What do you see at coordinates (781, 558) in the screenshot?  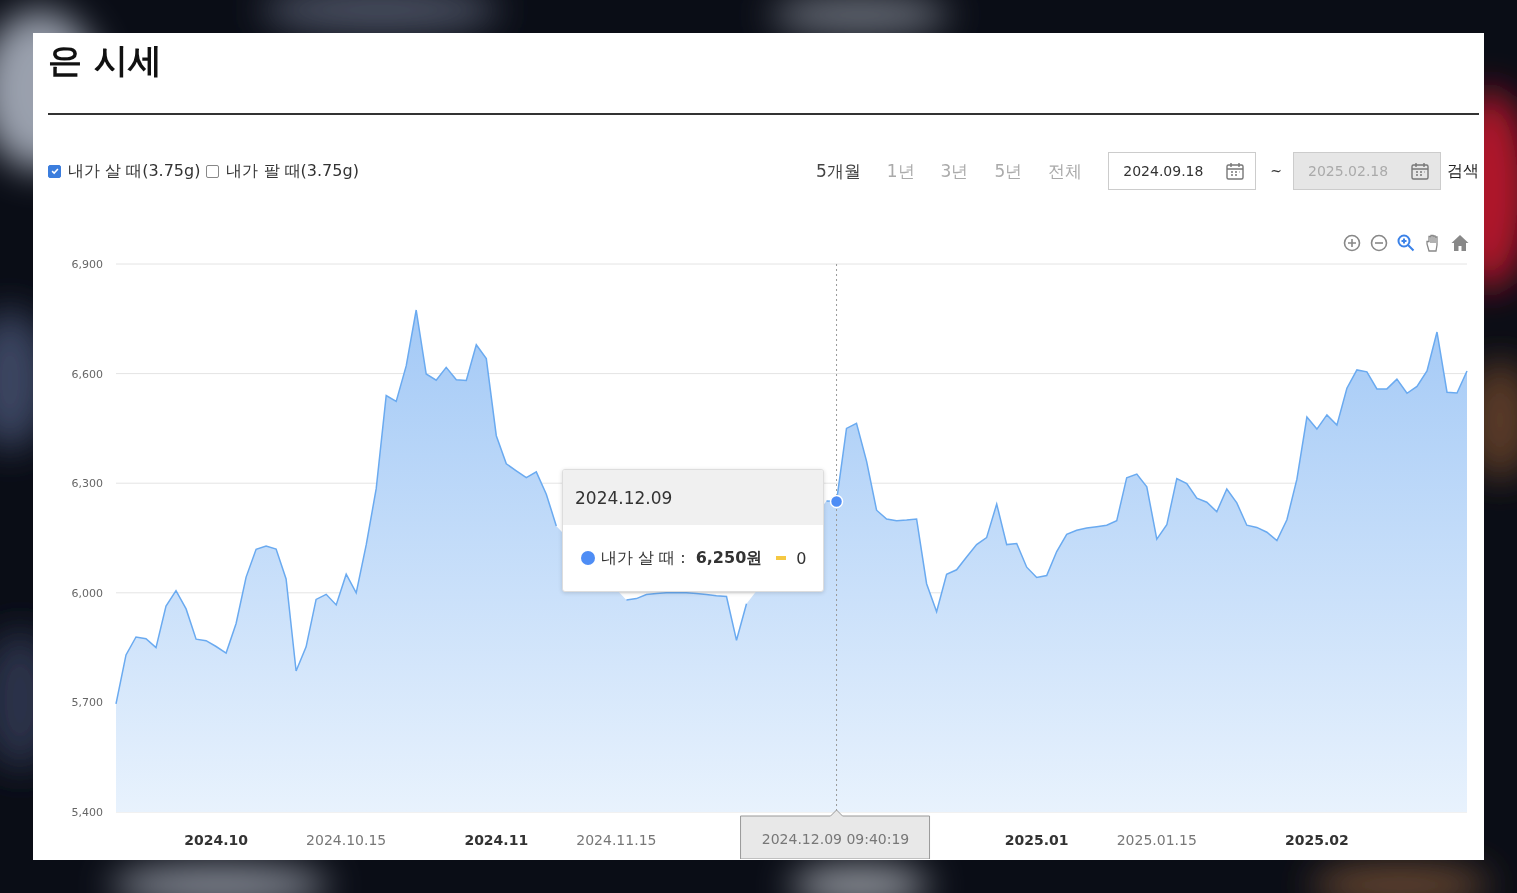 I see `dash-icon` at bounding box center [781, 558].